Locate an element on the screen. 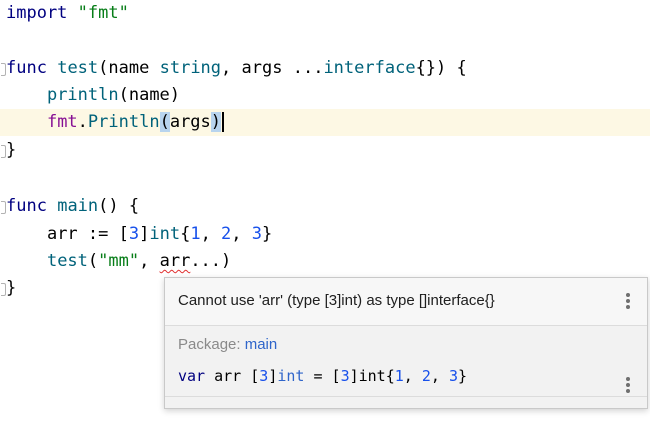 Image resolution: width=650 pixels, height=422 pixels. function-call: test is located at coordinates (67, 261).